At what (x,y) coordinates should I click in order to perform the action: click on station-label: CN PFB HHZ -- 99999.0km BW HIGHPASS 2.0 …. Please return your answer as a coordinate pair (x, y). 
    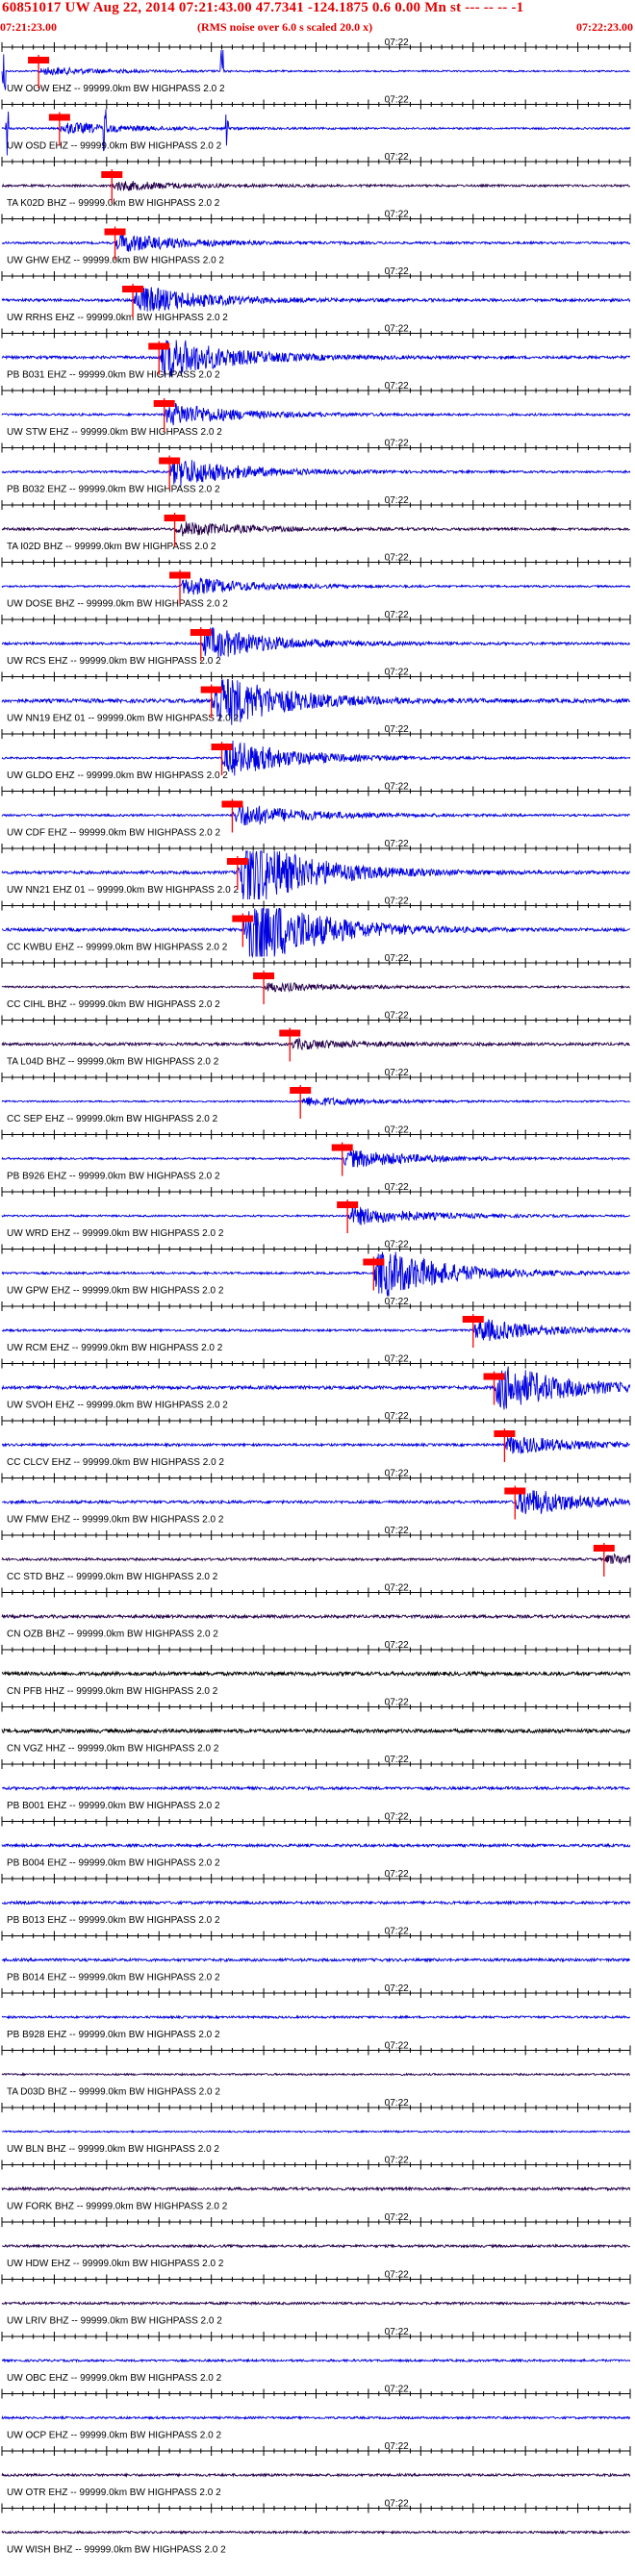
    Looking at the image, I should click on (112, 1692).